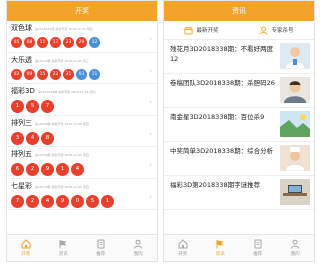  I want to click on red-ball: 05, so click(16, 42).